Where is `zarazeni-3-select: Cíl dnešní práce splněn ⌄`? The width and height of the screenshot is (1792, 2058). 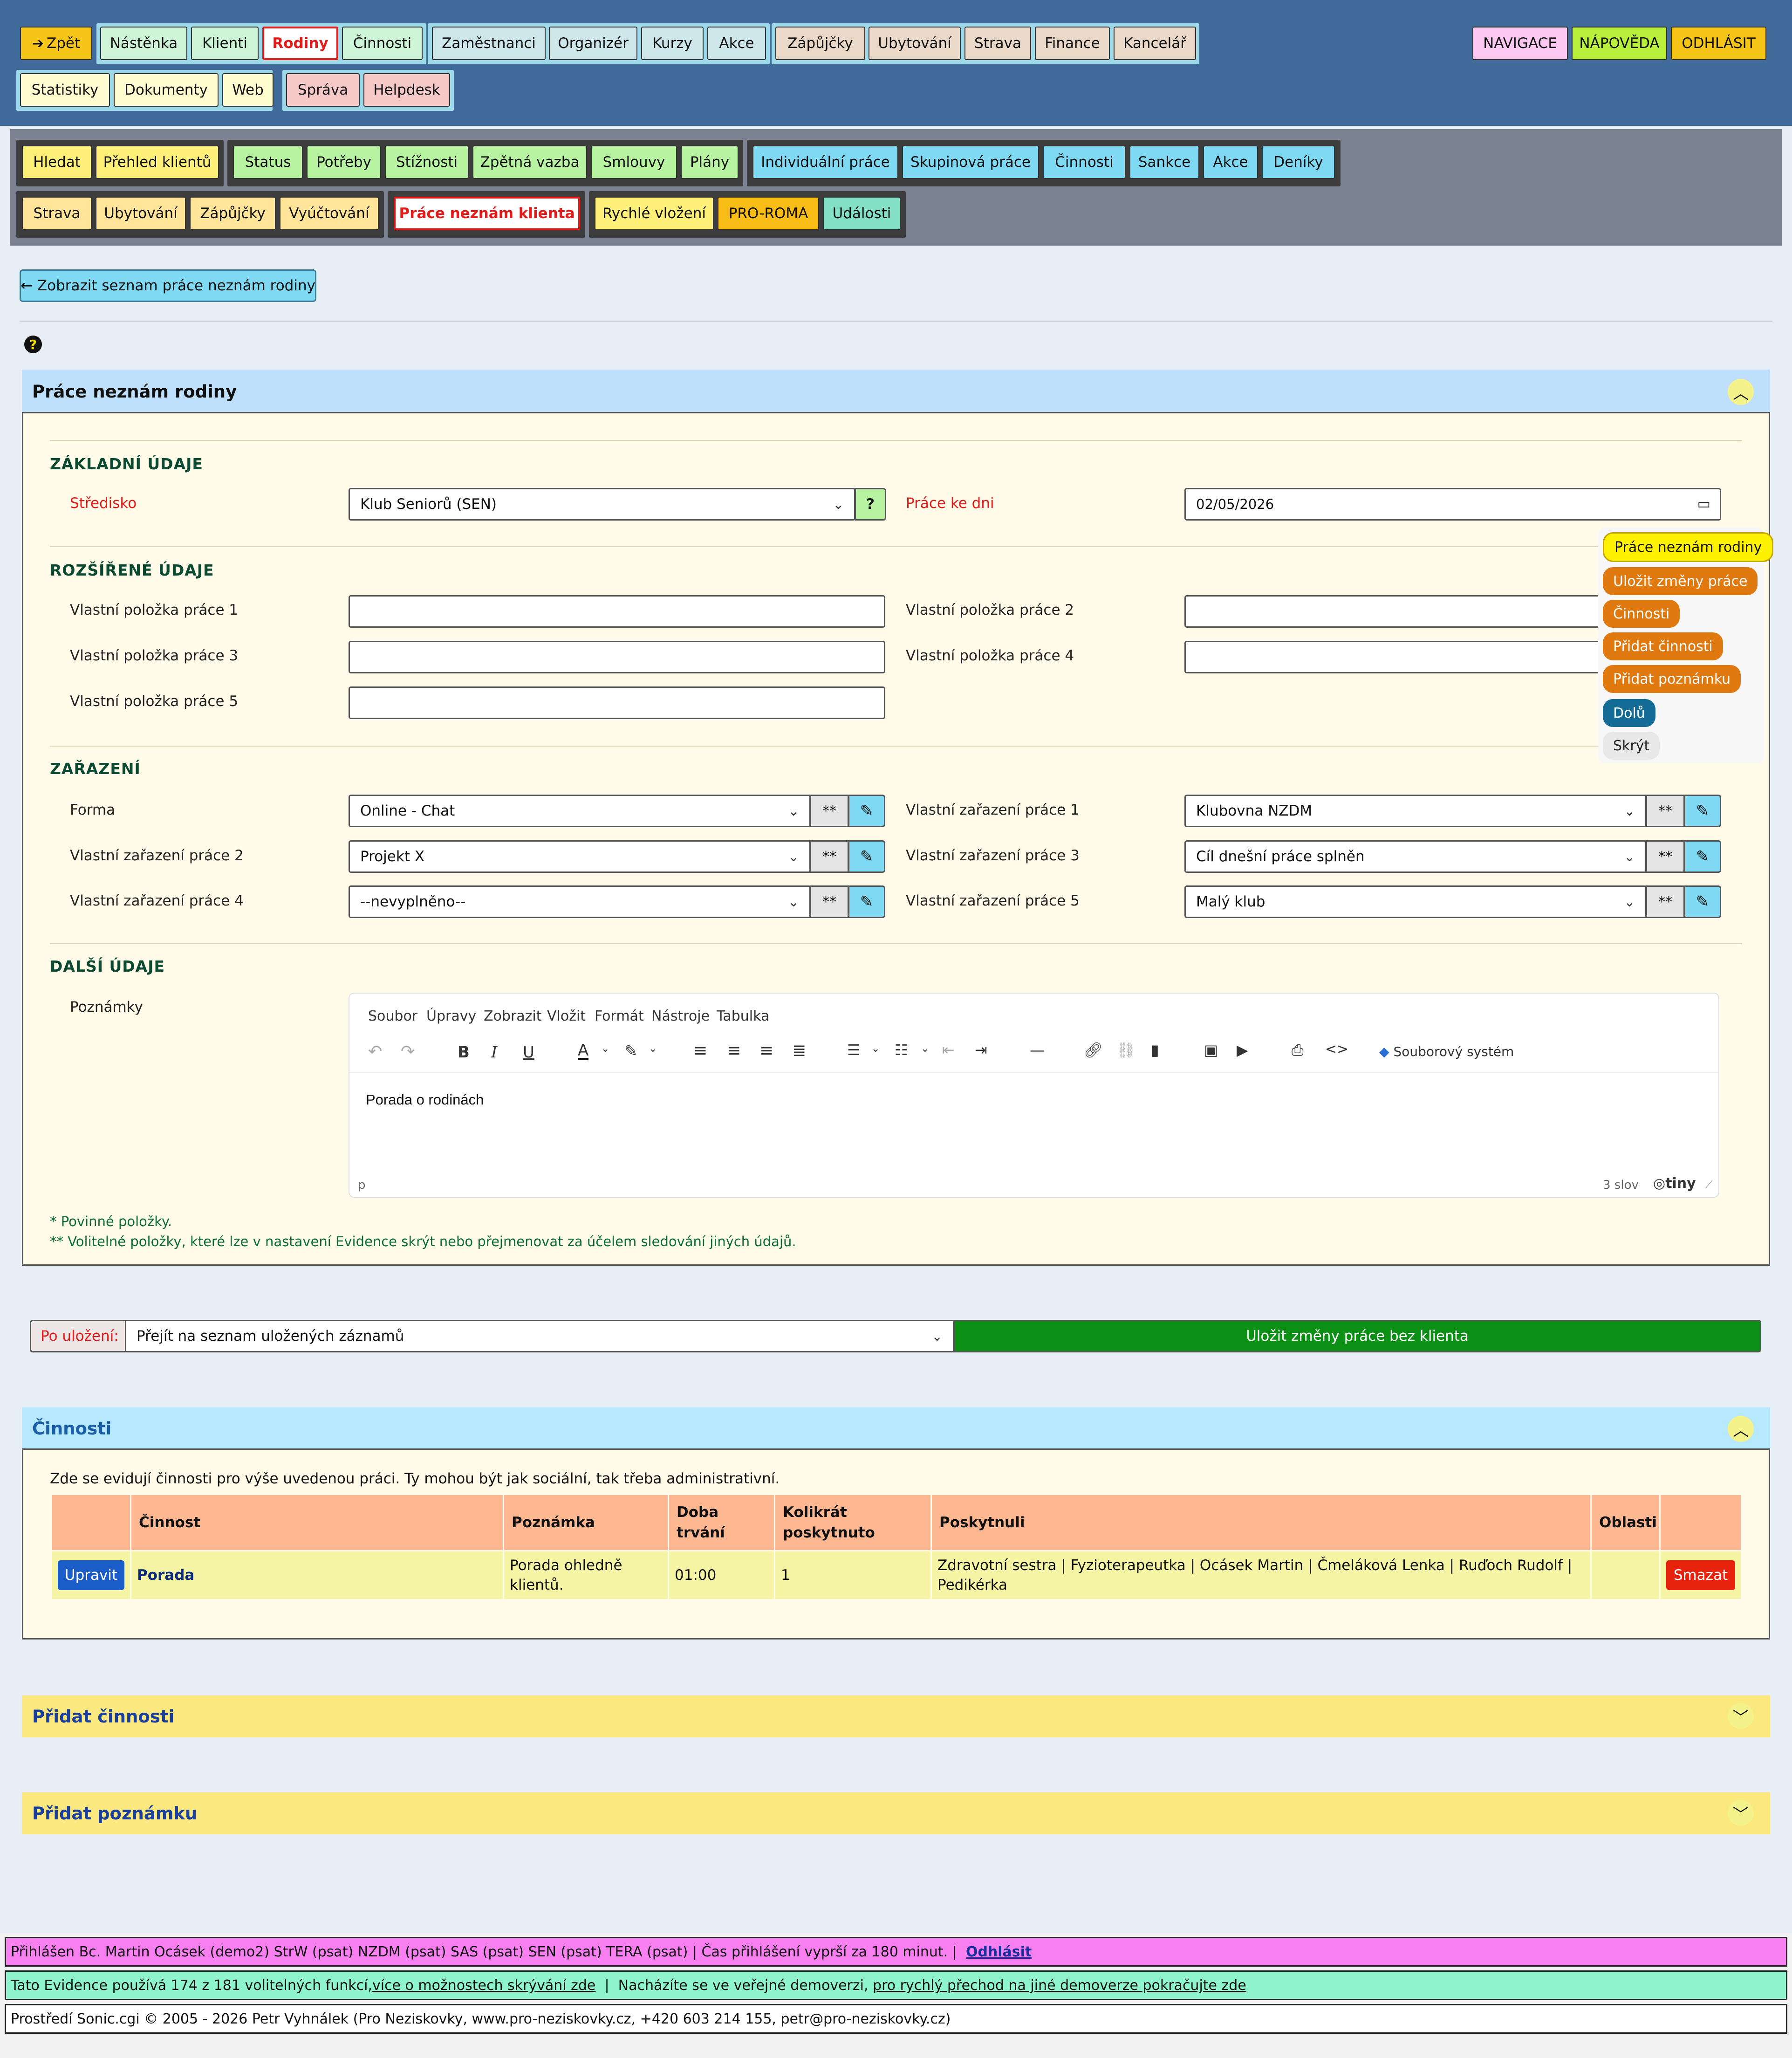
zarazeni-3-select: Cíl dnešní práce splněn ⌄ is located at coordinates (1415, 856).